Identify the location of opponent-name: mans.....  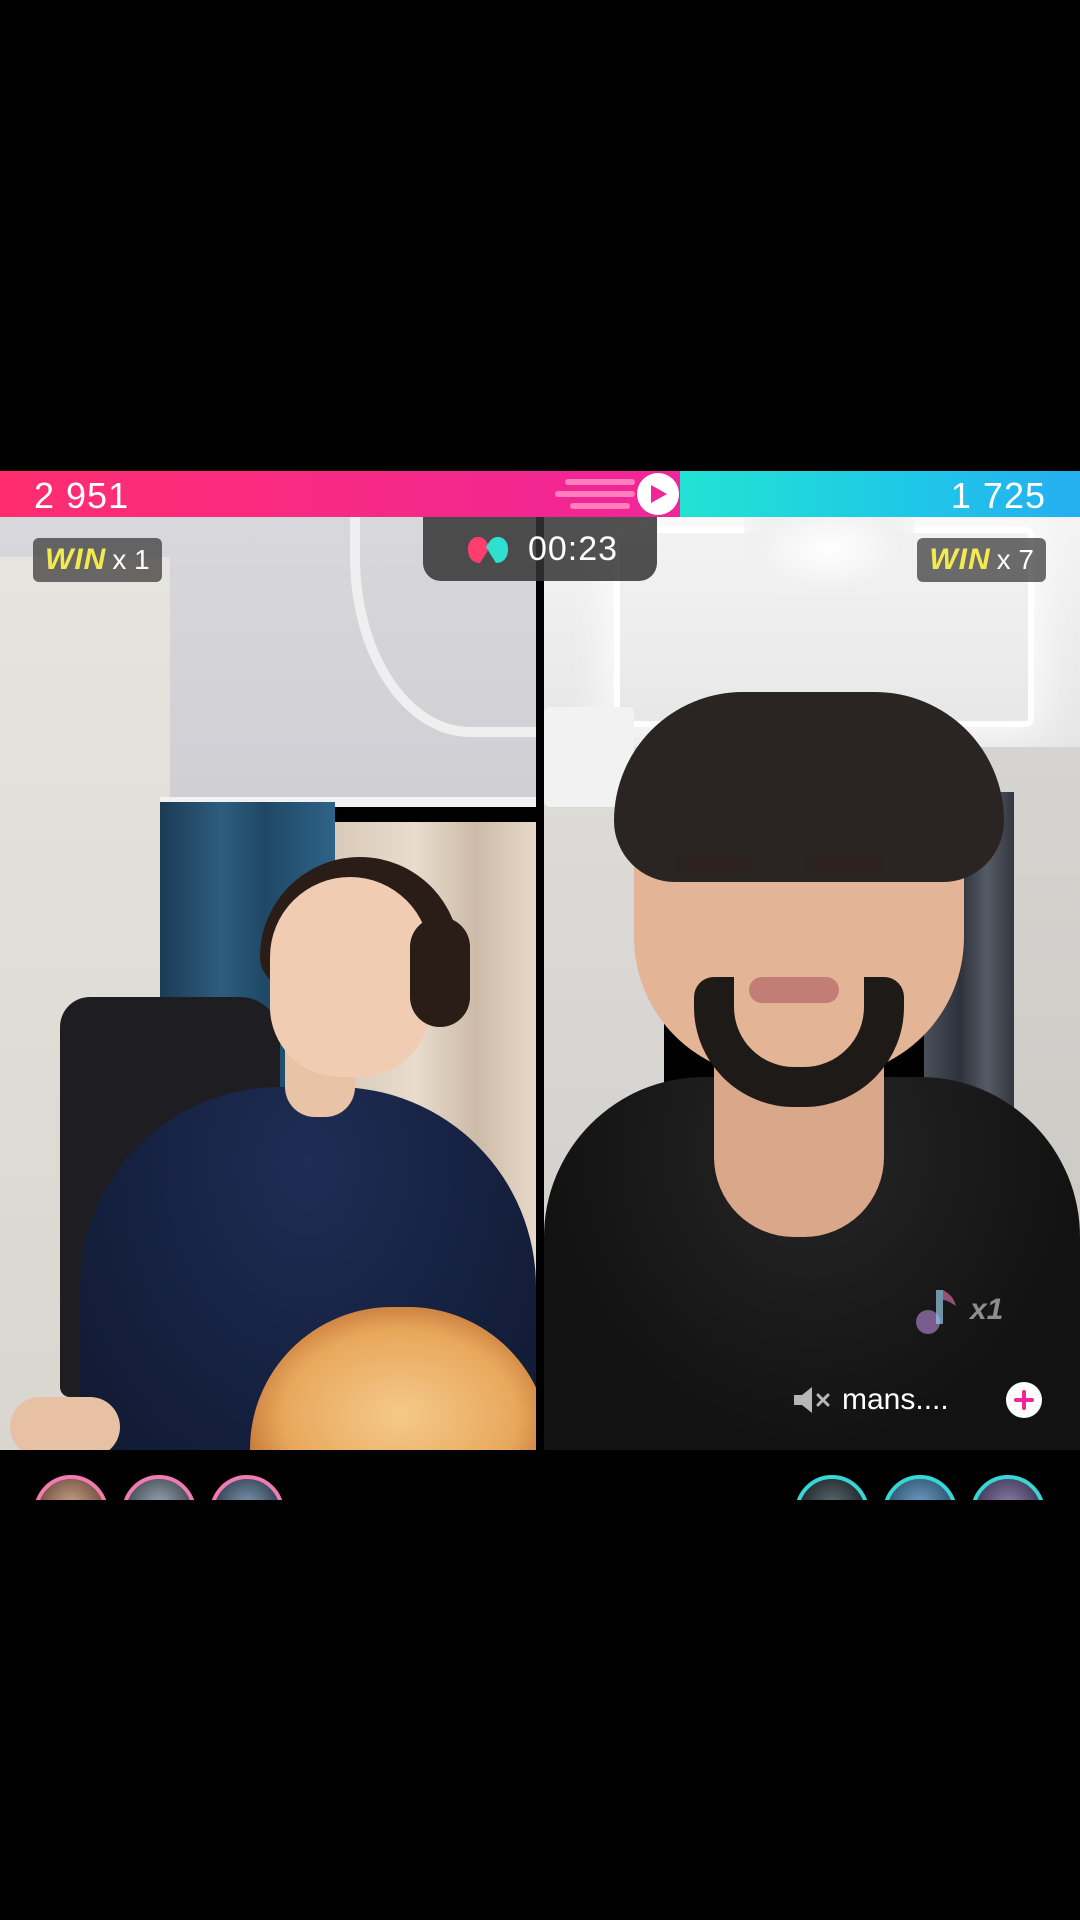
(895, 1400).